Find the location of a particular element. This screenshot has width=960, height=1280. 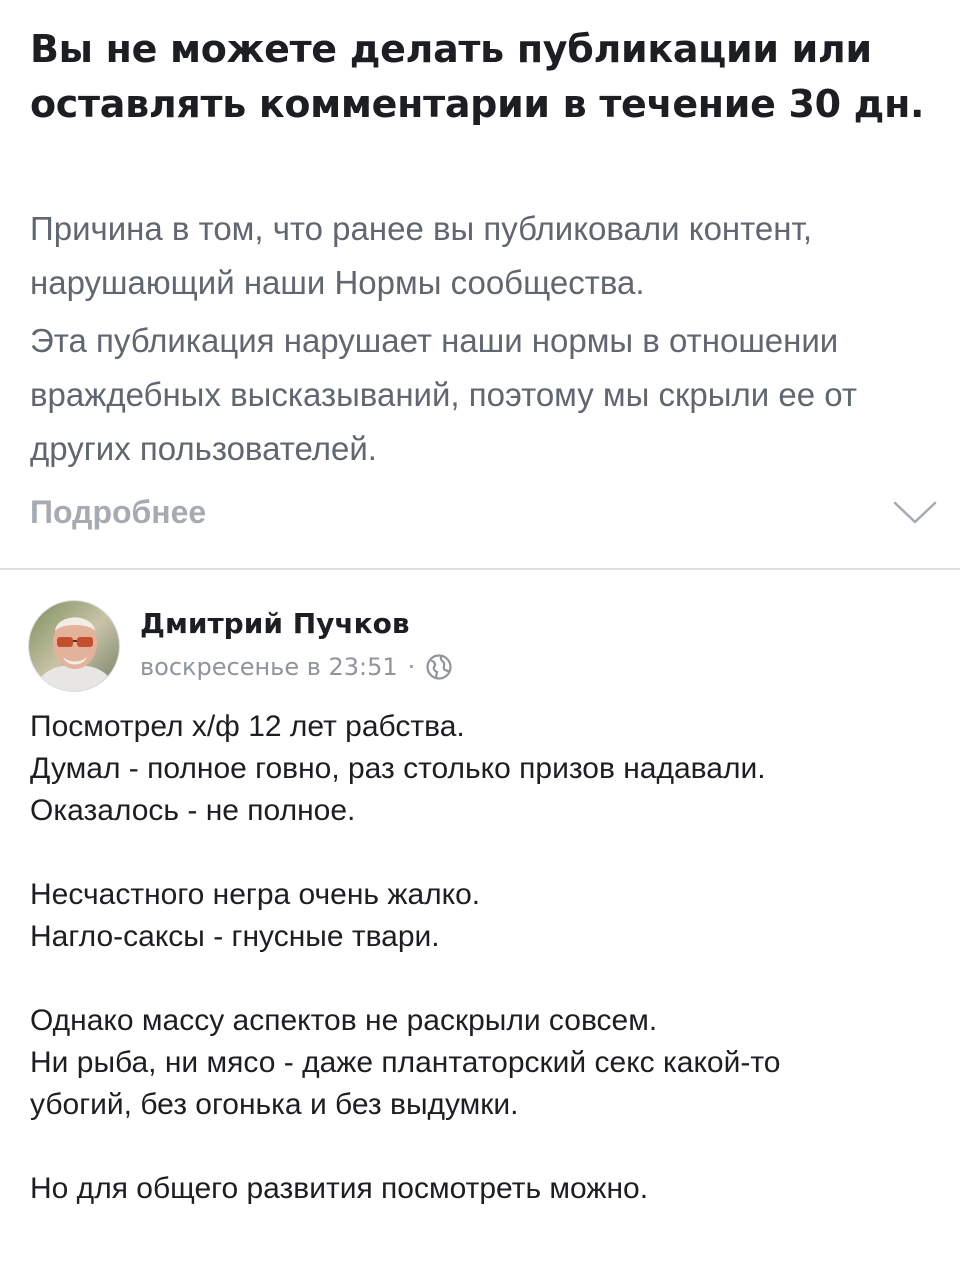

post-timestamp: воскресенье в 23:51 is located at coordinates (269, 667).